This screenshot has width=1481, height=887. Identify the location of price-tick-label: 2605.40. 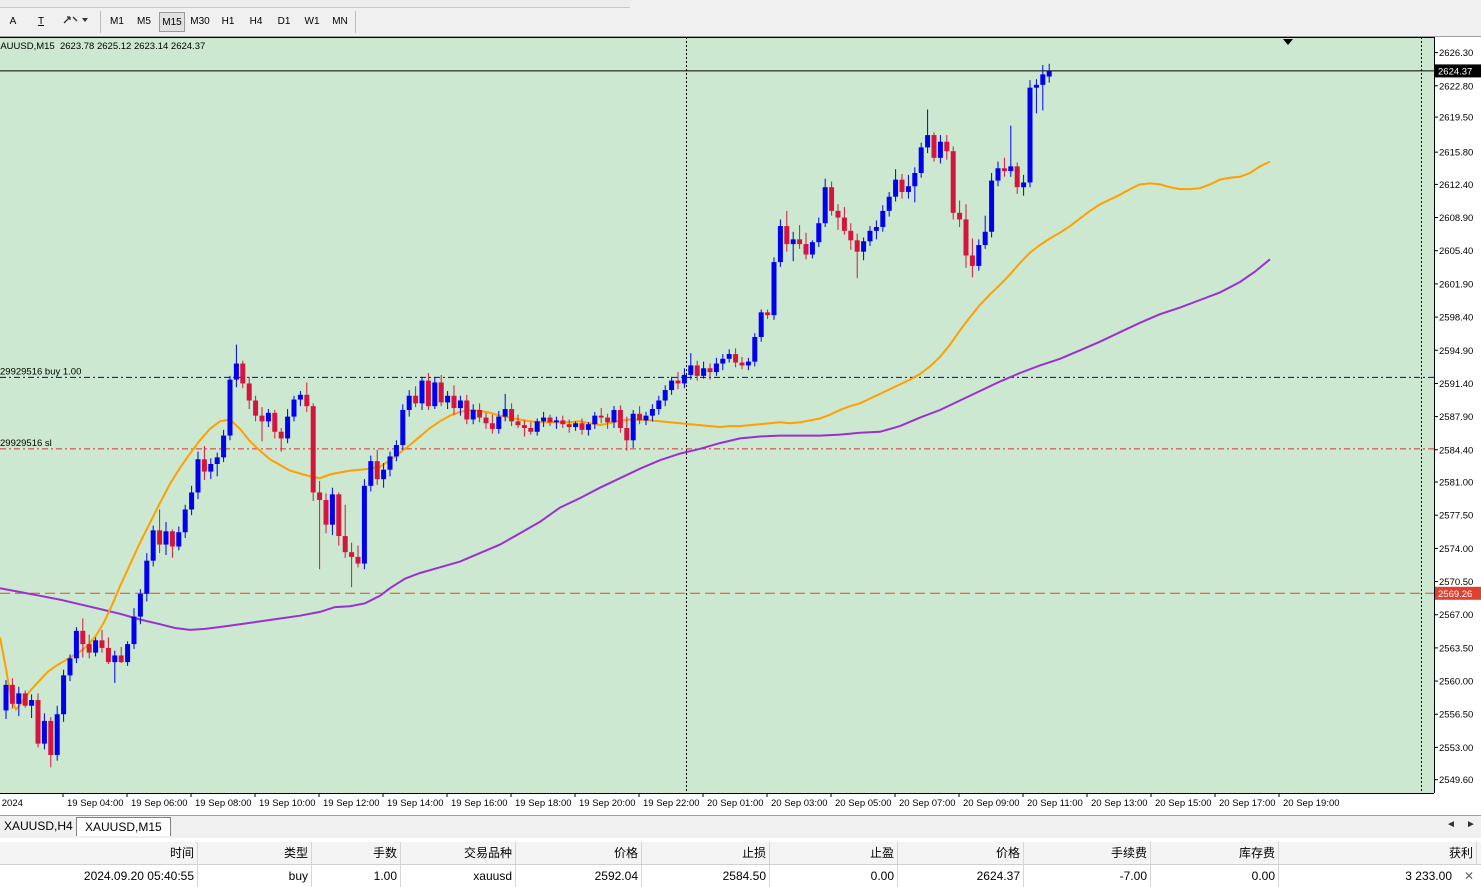
(1456, 251).